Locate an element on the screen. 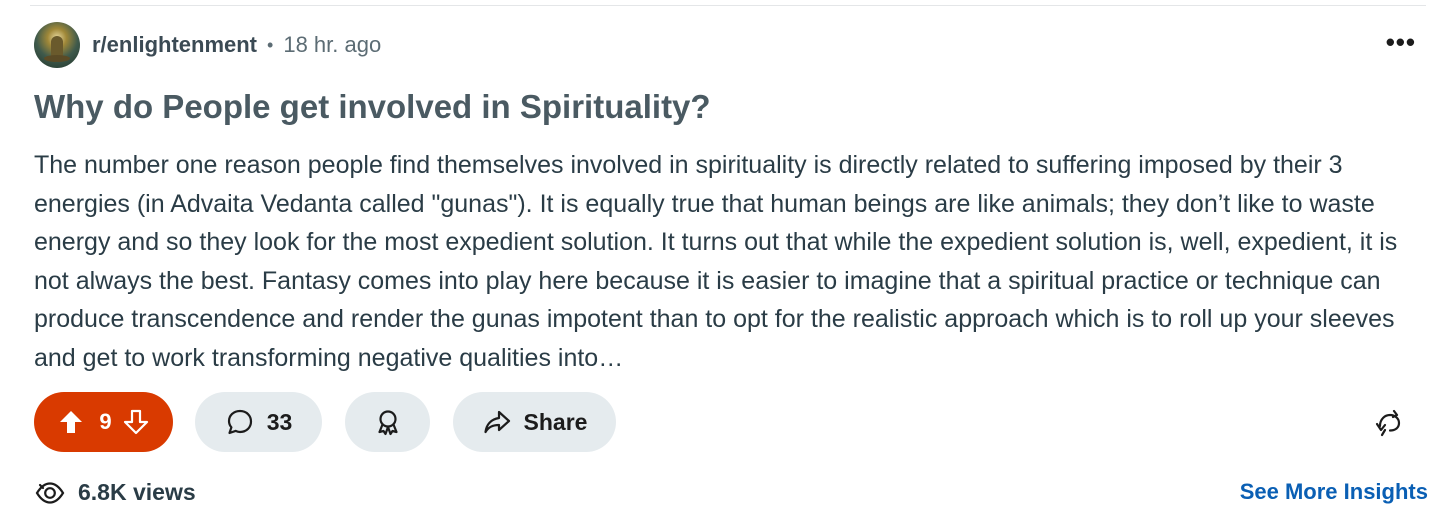 This screenshot has height=527, width=1456. subreddit-avatar is located at coordinates (57, 45).